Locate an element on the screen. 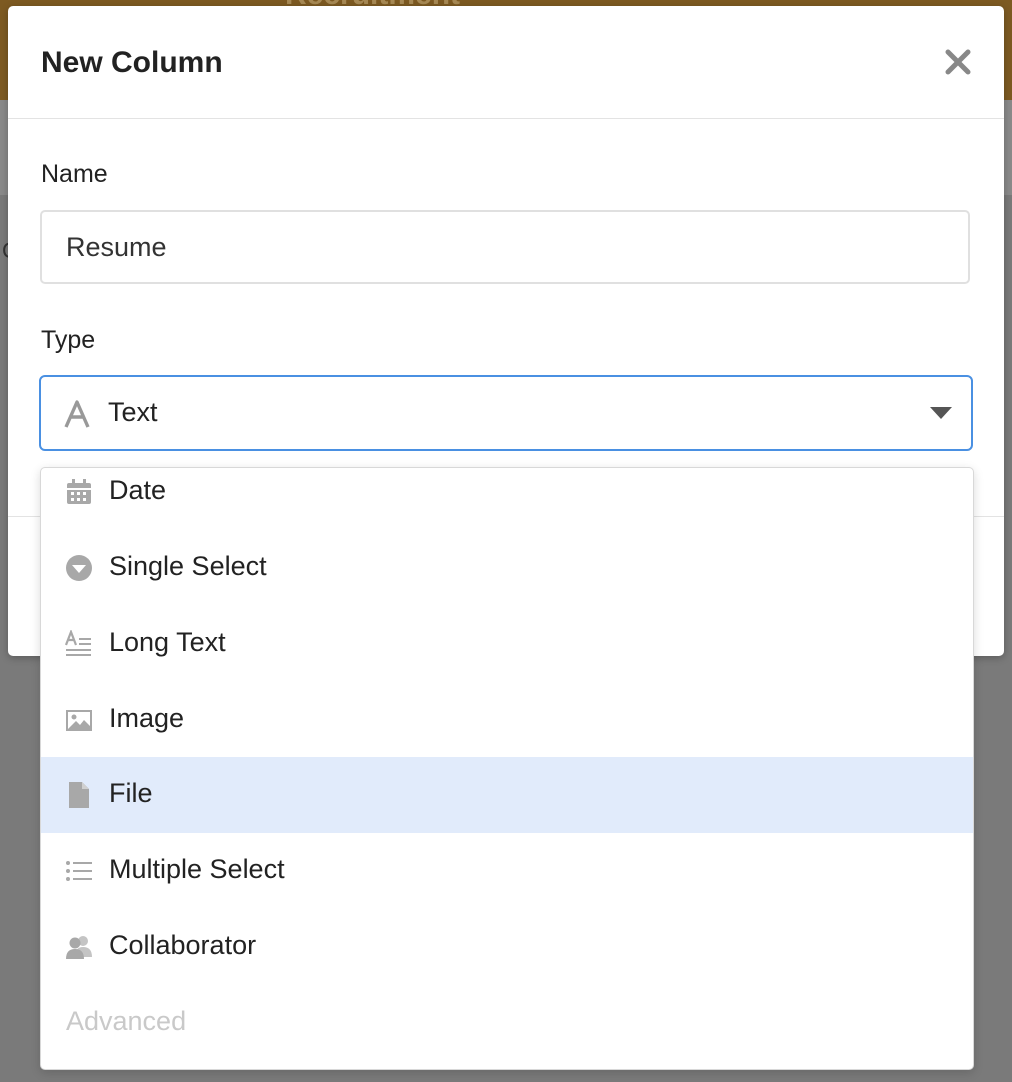 The height and width of the screenshot is (1082, 1012). circle-caret-icon is located at coordinates (79, 568).